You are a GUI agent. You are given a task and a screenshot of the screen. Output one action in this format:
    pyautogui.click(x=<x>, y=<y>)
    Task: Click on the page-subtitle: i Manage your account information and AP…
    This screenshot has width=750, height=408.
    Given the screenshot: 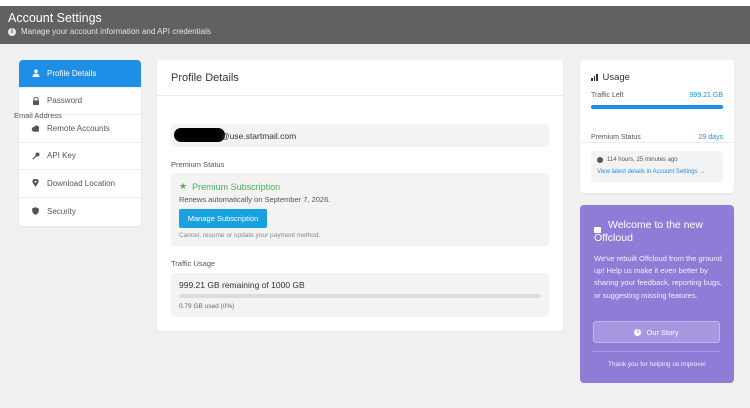 What is the action you would take?
    pyautogui.click(x=109, y=31)
    